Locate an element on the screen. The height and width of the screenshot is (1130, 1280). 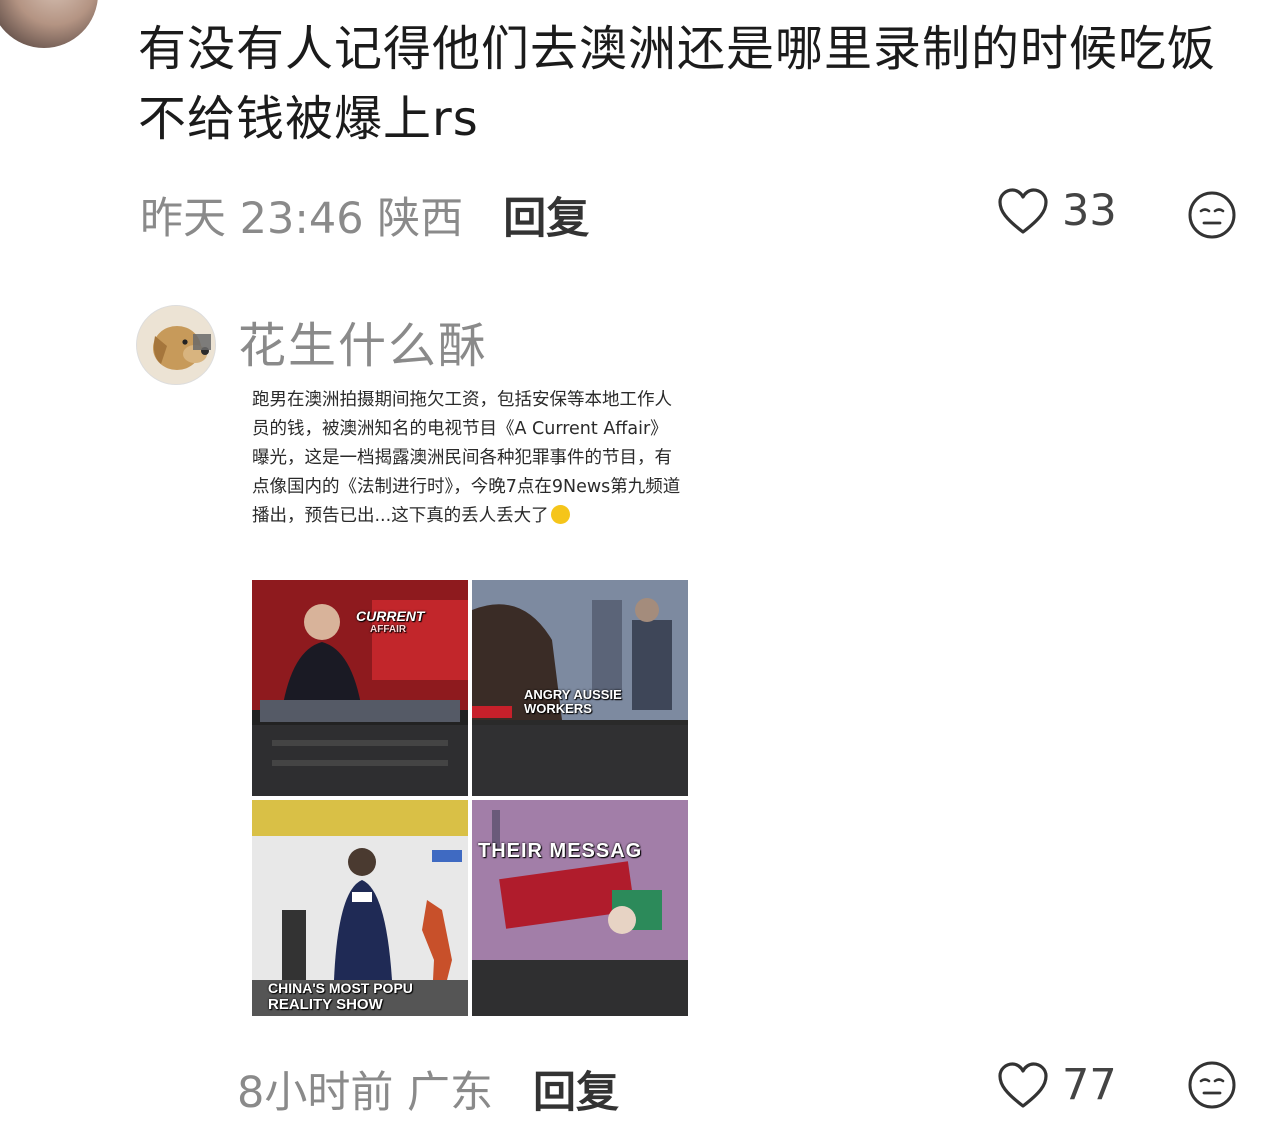
like-button: 77 is located at coordinates (1056, 1085).